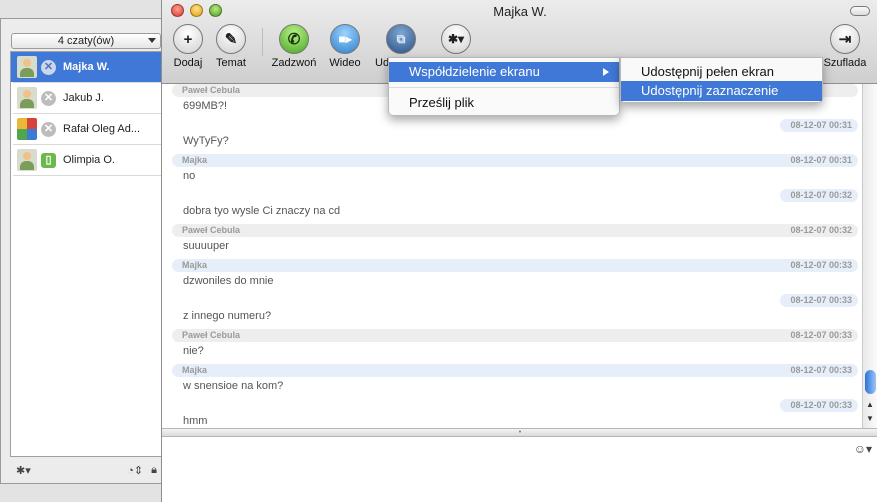 The height and width of the screenshot is (502, 877). I want to click on pencil-note-icon: ✎, so click(231, 39).